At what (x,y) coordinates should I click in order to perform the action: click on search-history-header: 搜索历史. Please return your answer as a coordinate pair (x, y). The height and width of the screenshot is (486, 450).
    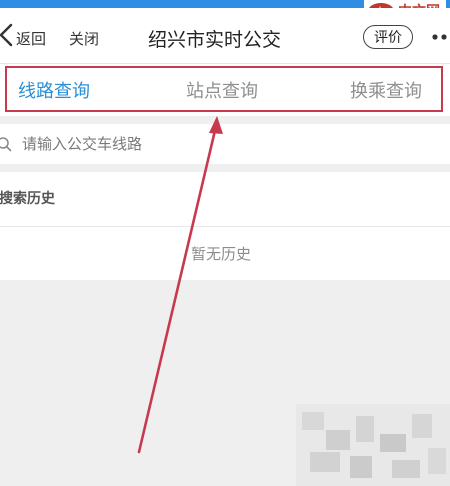
    Looking at the image, I should click on (225, 199).